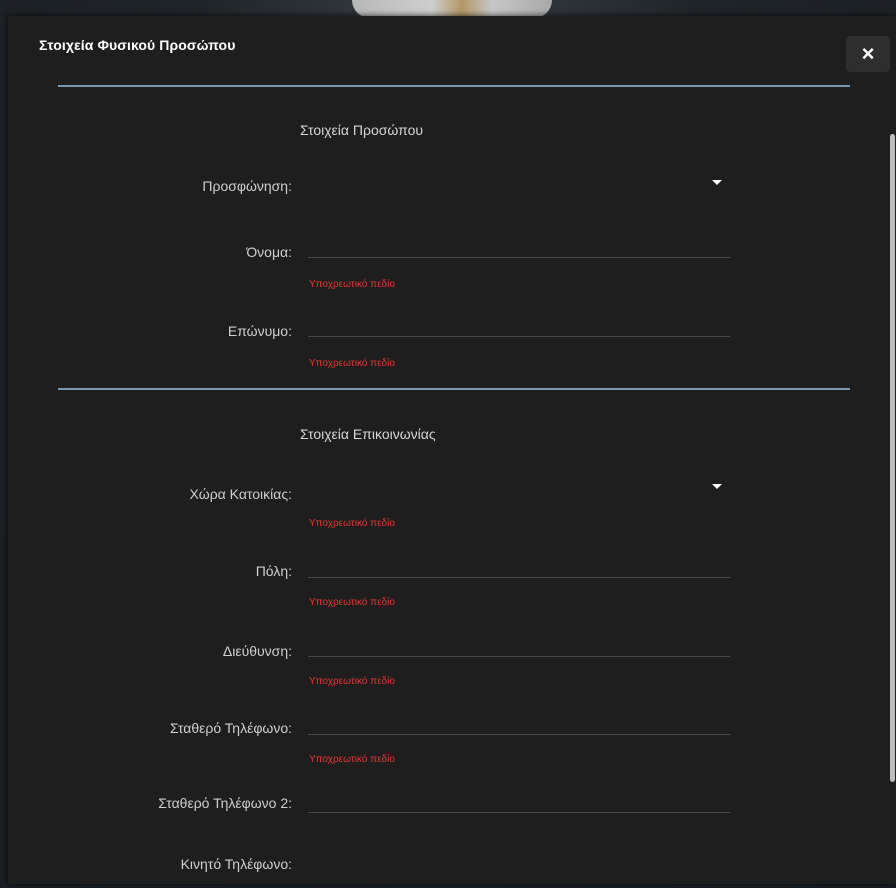  What do you see at coordinates (352, 681) in the screenshot?
I see `address-error: Υποχρεωτικό πεδίο` at bounding box center [352, 681].